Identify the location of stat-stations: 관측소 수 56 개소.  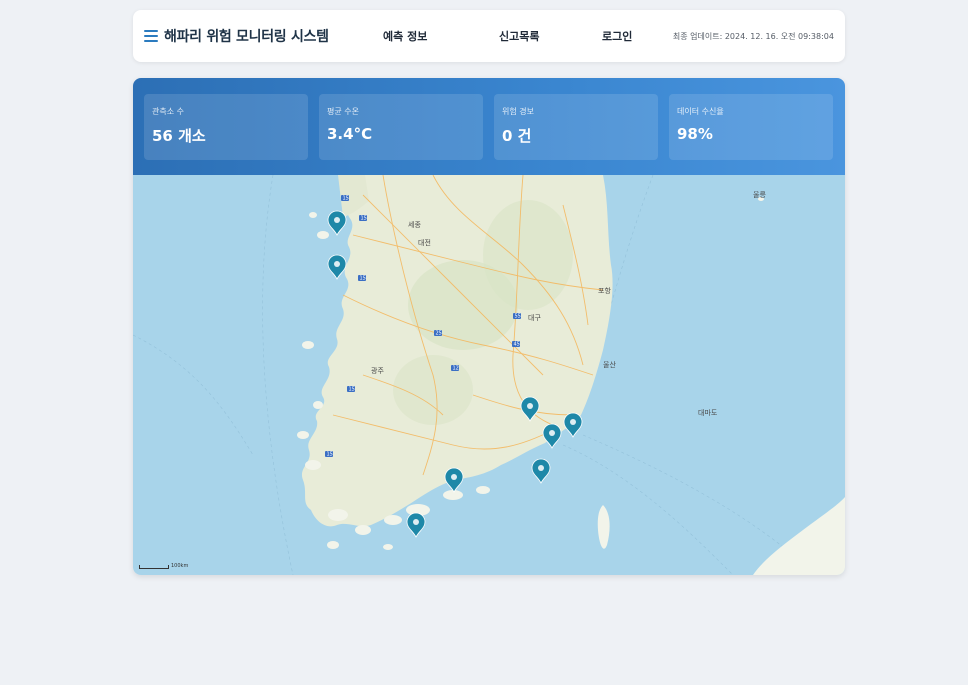
(226, 127).